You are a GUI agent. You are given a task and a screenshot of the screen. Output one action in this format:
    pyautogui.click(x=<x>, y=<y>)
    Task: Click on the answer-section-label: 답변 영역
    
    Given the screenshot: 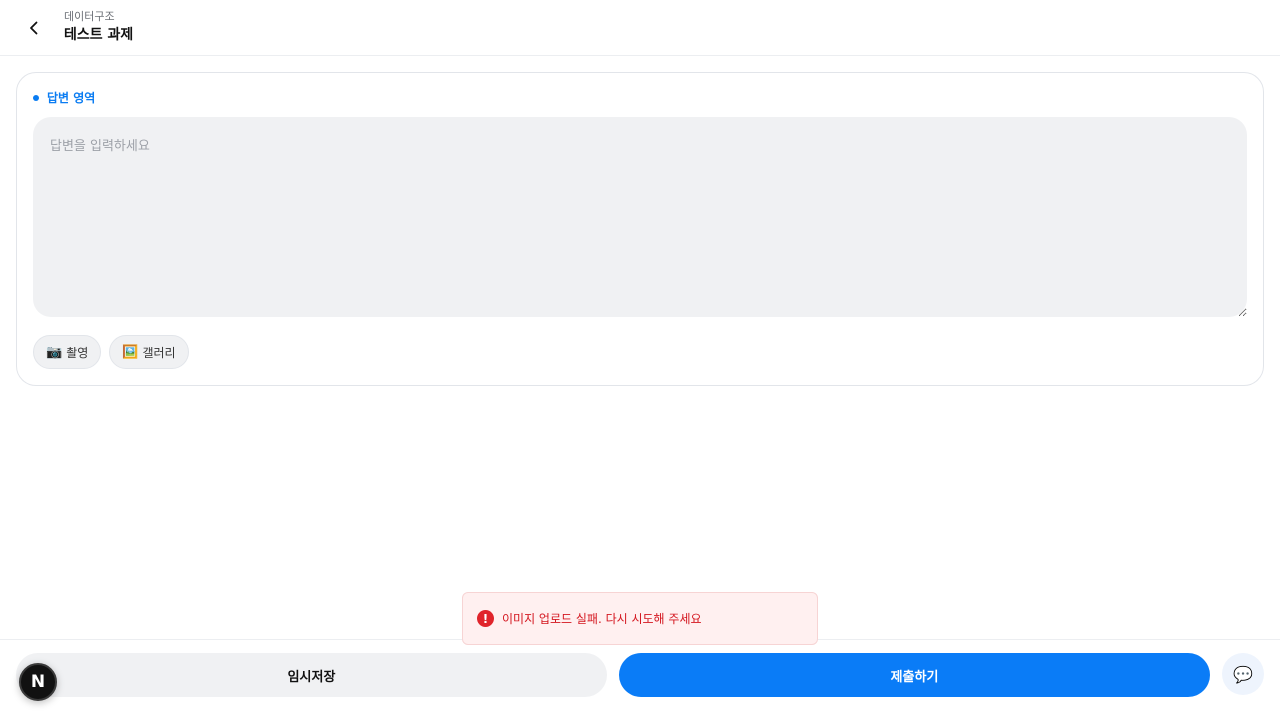 What is the action you would take?
    pyautogui.click(x=64, y=97)
    